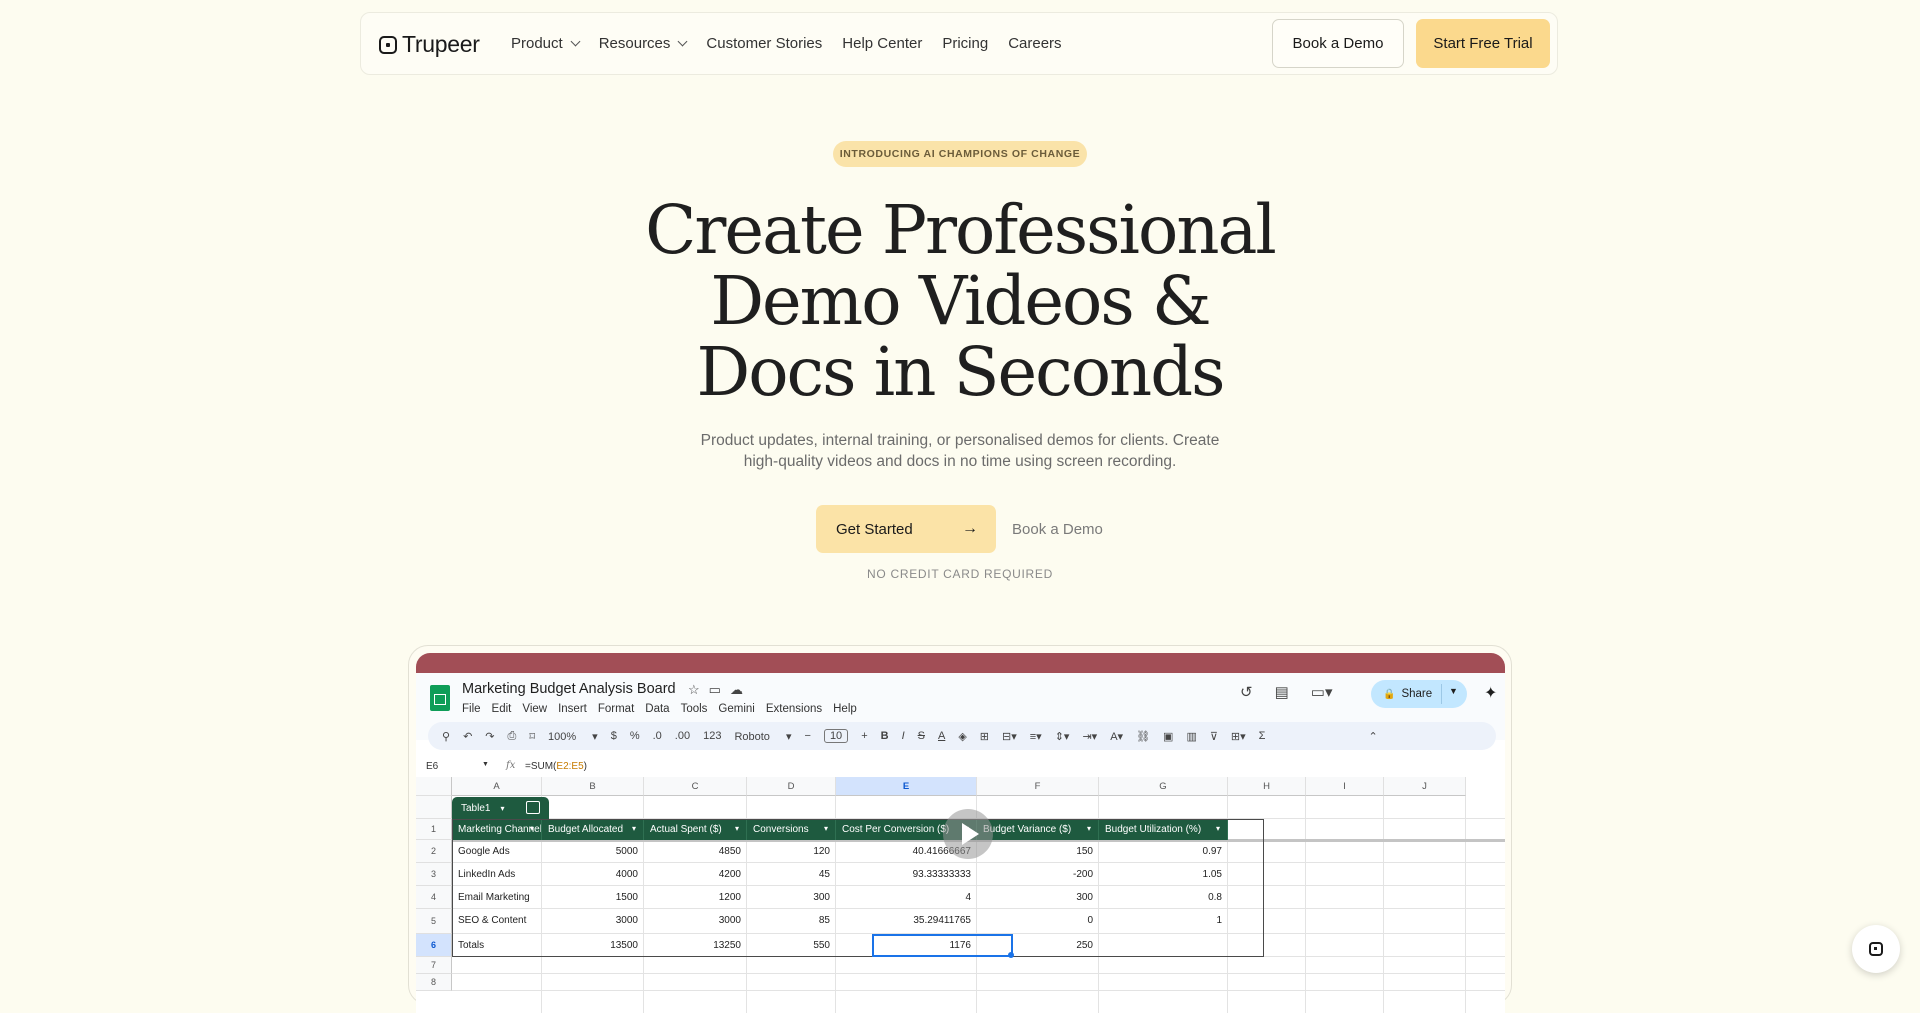 The image size is (1920, 1013). What do you see at coordinates (616, 709) in the screenshot?
I see `menu-format: Format` at bounding box center [616, 709].